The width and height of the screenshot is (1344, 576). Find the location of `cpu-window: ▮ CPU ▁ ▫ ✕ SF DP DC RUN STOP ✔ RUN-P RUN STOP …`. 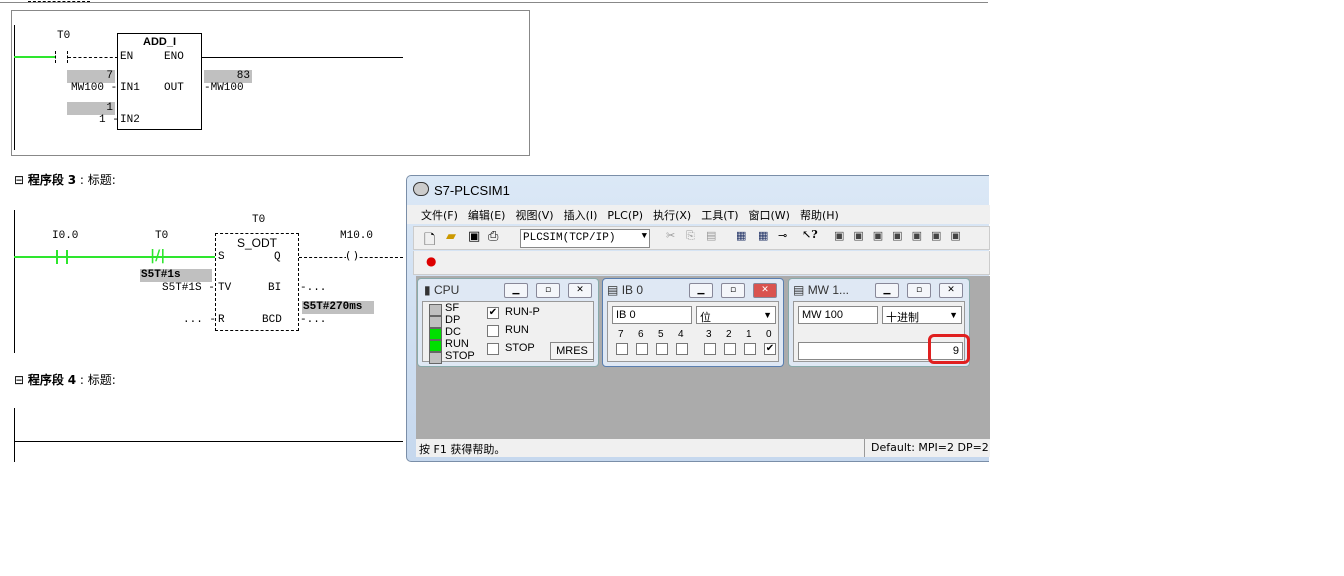

cpu-window: ▮ CPU ▁ ▫ ✕ SF DP DC RUN STOP ✔ RUN-P RUN STOP … is located at coordinates (508, 322).